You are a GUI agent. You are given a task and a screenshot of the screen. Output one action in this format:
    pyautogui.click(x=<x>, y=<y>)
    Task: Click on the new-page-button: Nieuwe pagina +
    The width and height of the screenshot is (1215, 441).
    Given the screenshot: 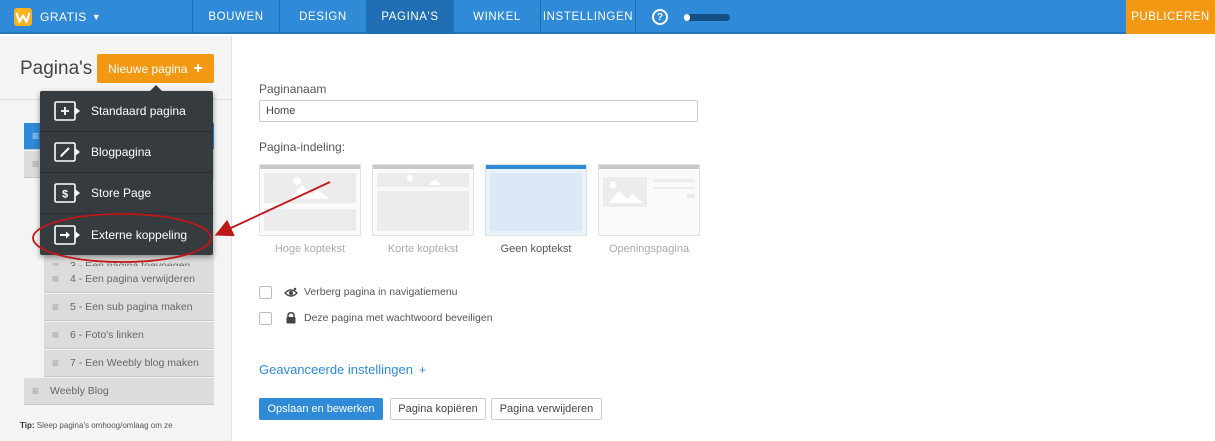 What is the action you would take?
    pyautogui.click(x=155, y=68)
    